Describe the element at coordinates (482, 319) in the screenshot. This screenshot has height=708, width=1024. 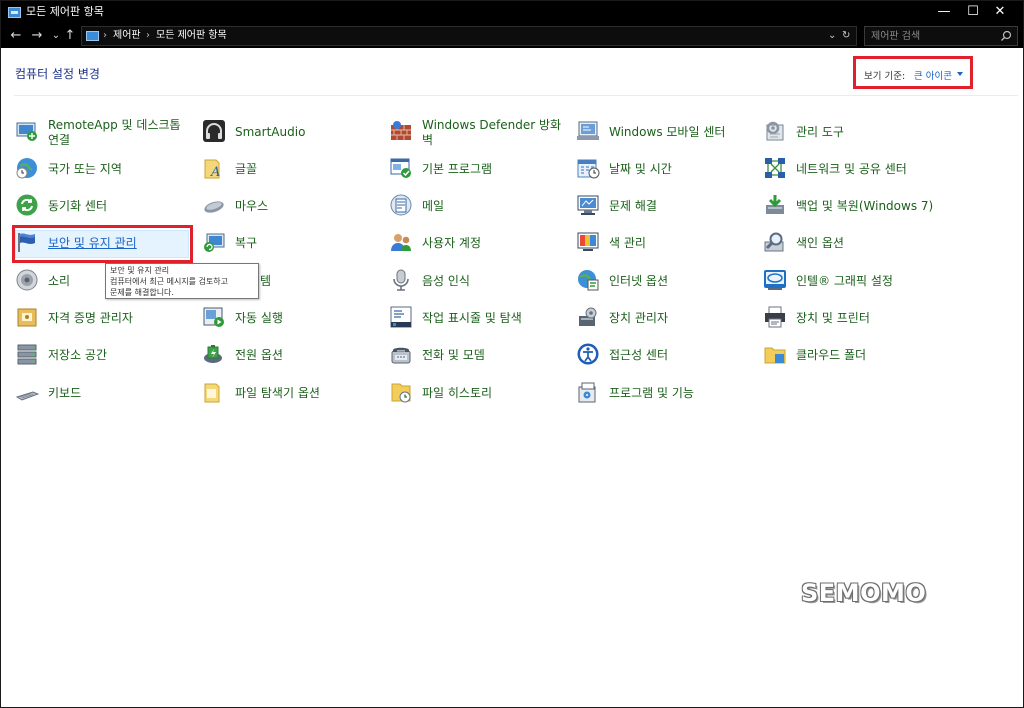
I see `item-taskbar-navigation: 작업 표시줄 및 탐색` at that location.